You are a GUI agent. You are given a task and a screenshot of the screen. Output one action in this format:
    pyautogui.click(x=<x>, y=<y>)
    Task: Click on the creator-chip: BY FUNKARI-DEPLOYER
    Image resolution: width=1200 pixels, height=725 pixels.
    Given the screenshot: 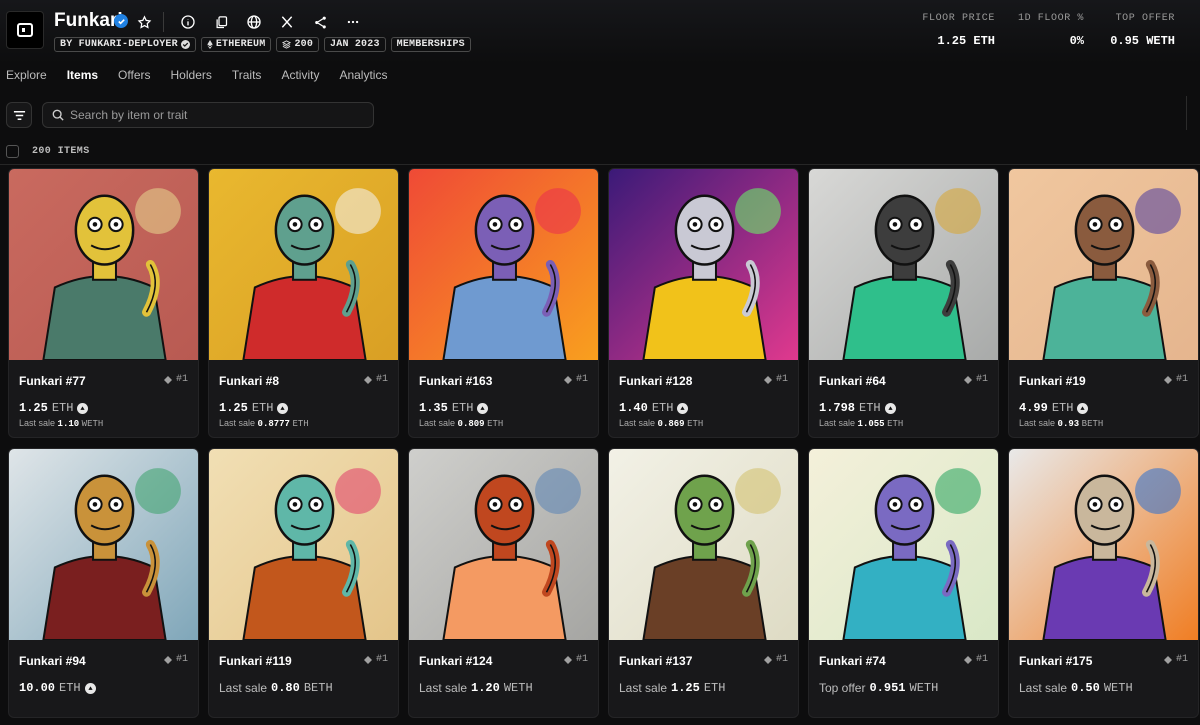 What is the action you would take?
    pyautogui.click(x=125, y=44)
    